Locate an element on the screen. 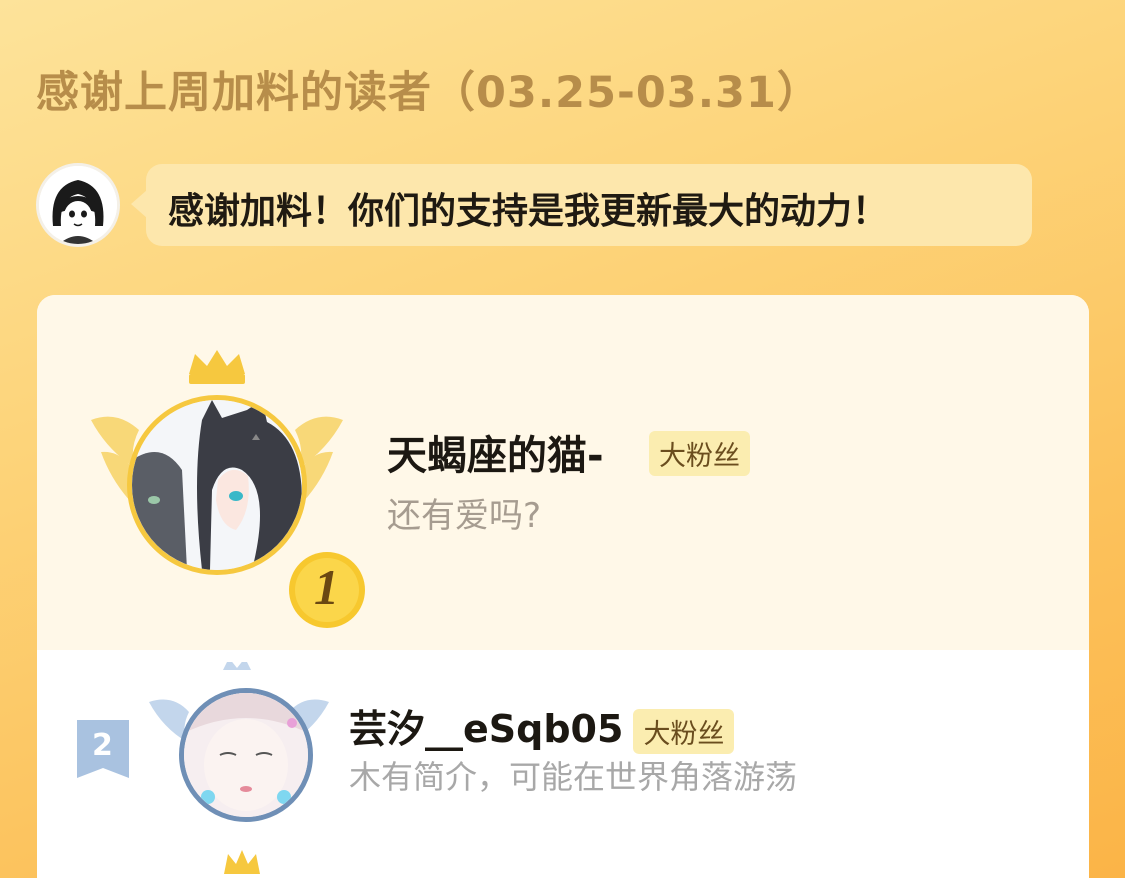 The width and height of the screenshot is (1125, 878). page-title: 感谢上周加料的读者（03.25-03.31） is located at coordinates (428, 93).